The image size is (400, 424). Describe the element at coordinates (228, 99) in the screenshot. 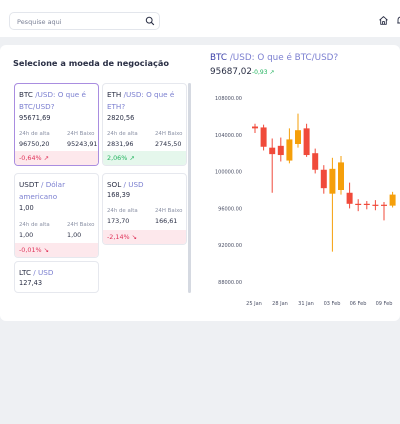

I see `y-tick-label: 108000.00` at that location.